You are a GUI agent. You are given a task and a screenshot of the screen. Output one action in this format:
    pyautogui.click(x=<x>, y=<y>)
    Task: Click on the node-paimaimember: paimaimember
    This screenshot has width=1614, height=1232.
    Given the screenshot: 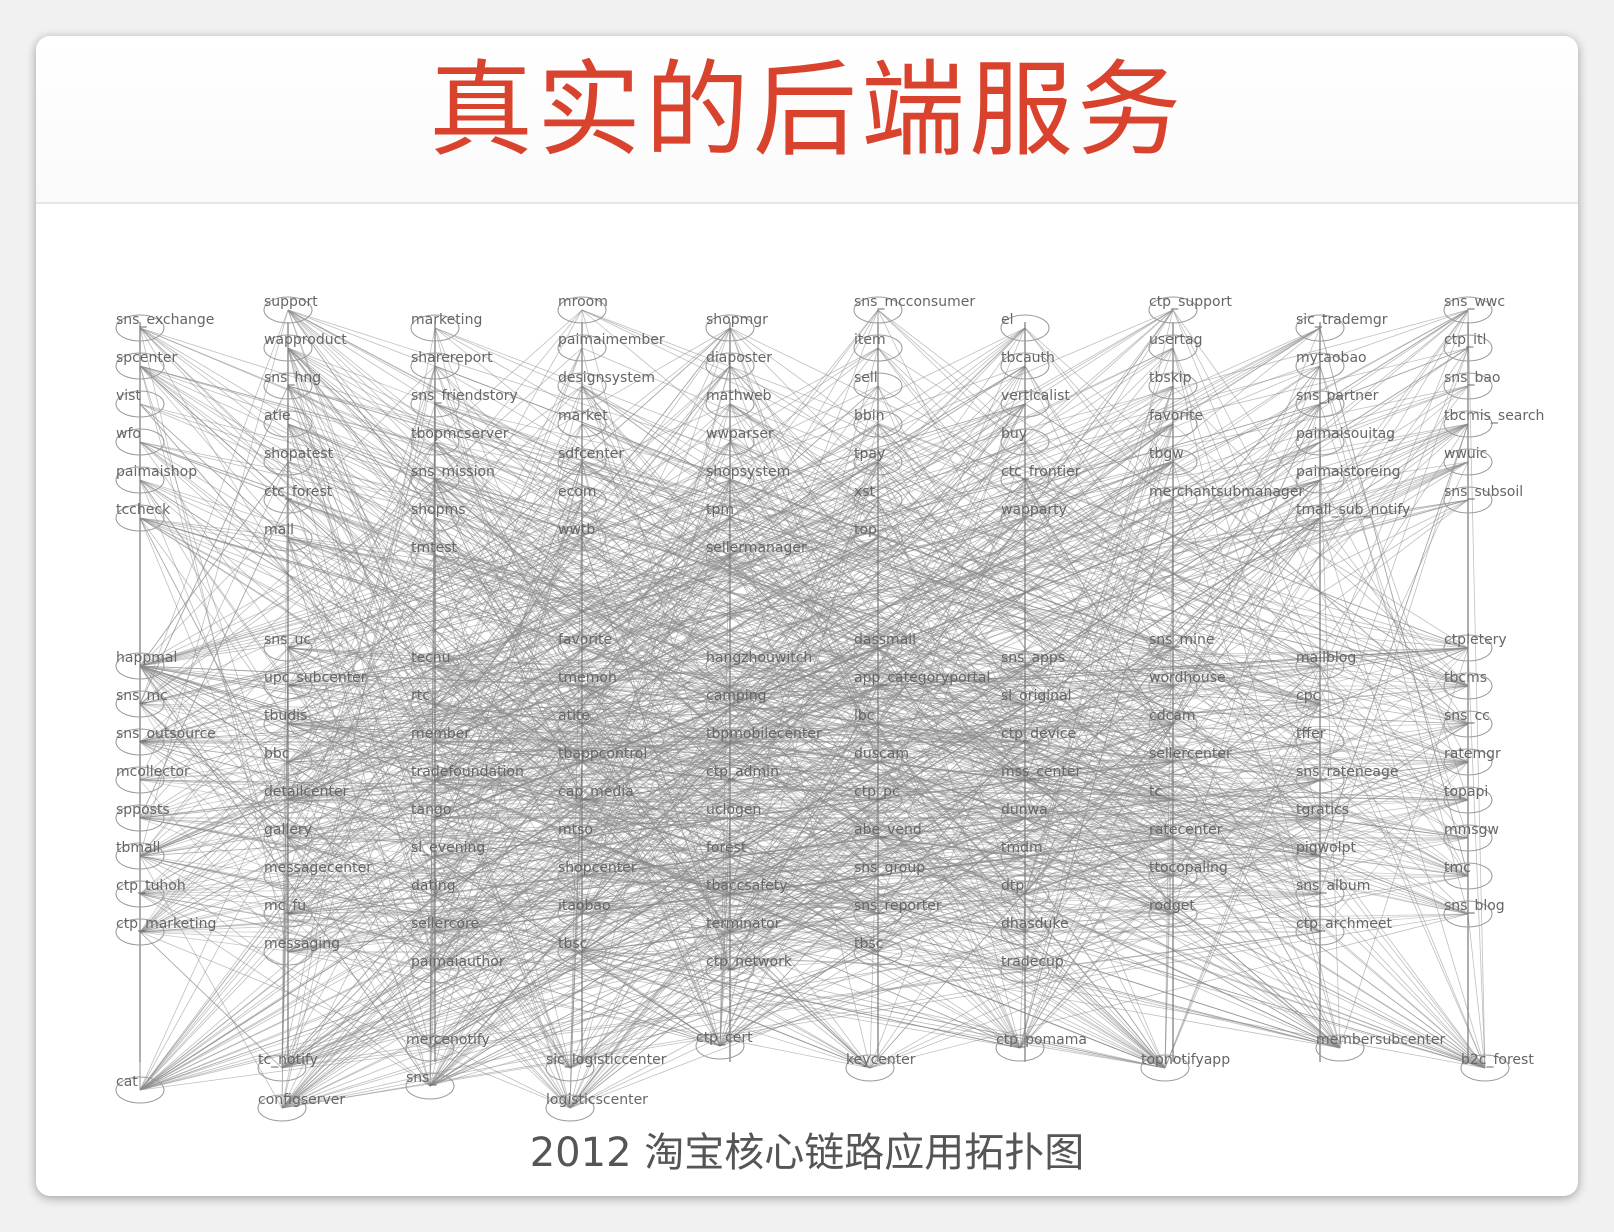 What is the action you would take?
    pyautogui.click(x=611, y=347)
    